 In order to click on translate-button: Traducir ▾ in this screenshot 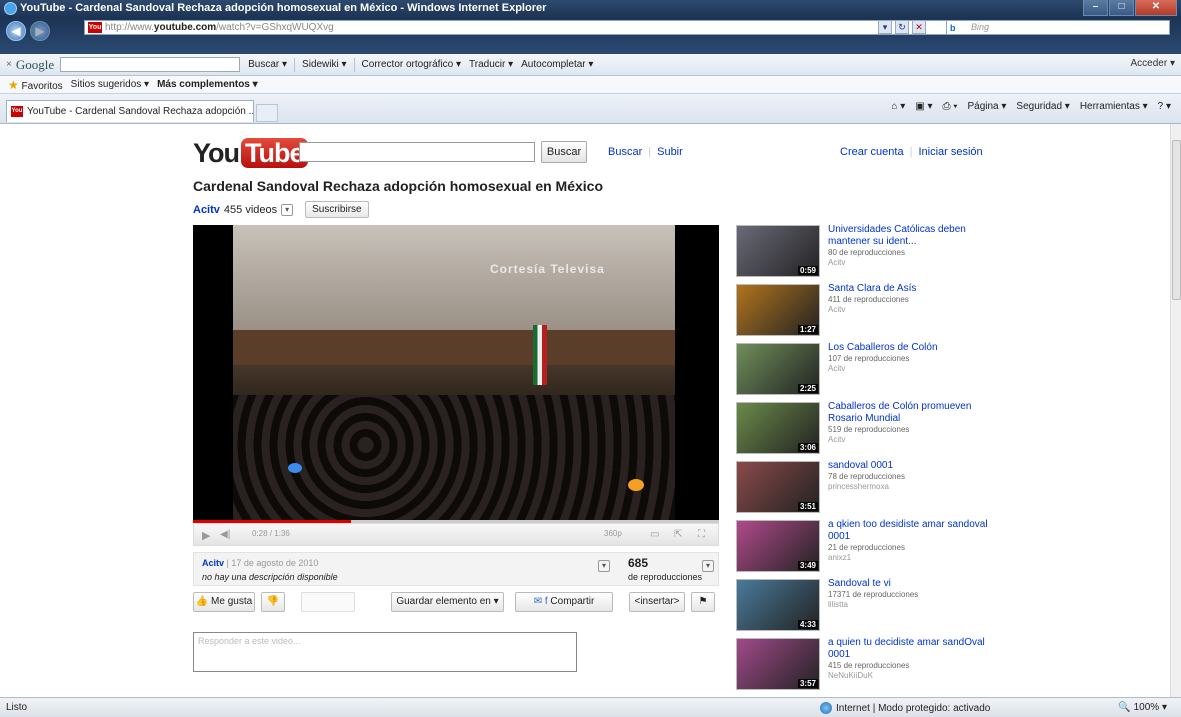, I will do `click(491, 64)`.